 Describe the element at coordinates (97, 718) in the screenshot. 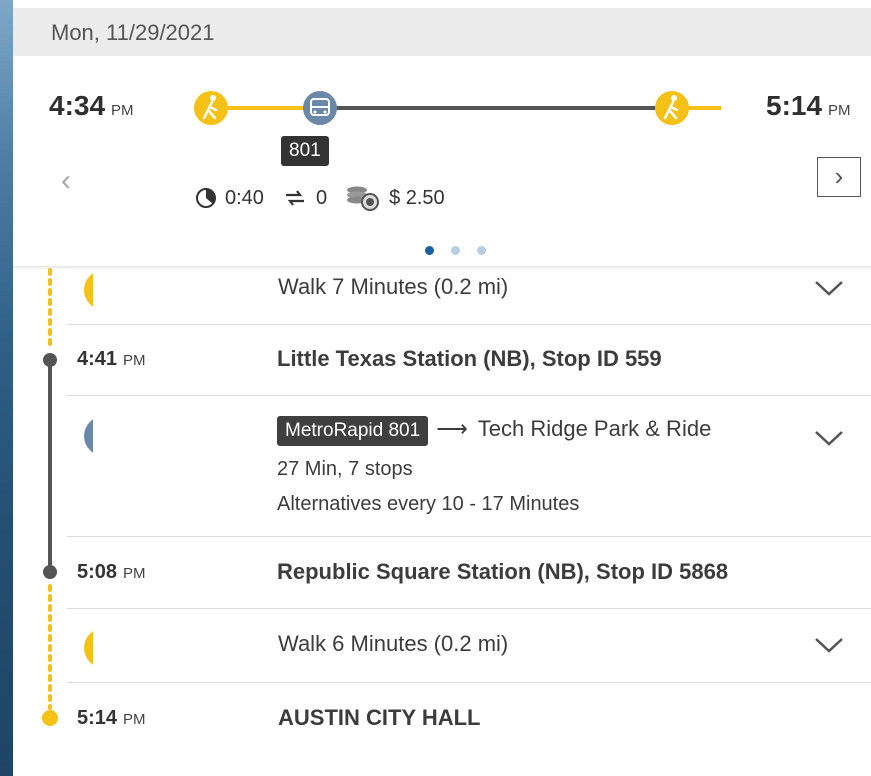

I see `end-time-value: 5:14` at that location.